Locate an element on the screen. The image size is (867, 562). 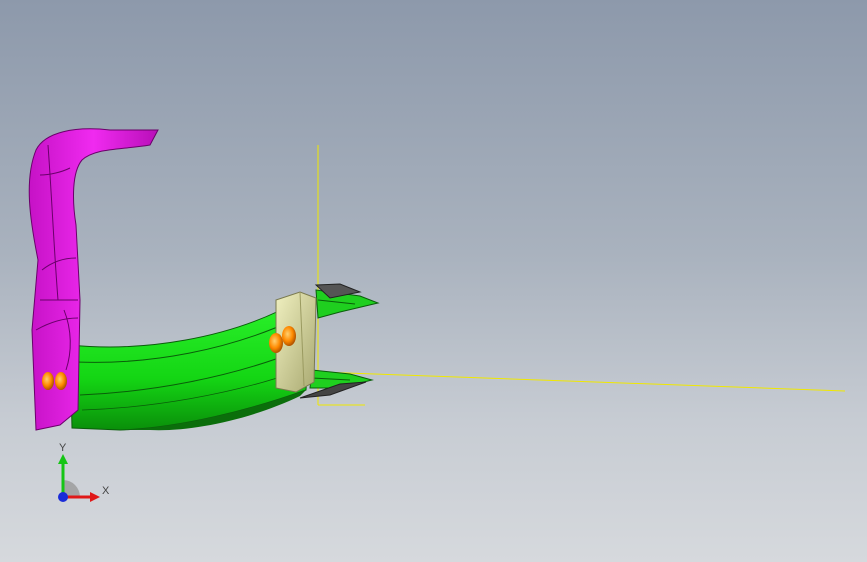
triad-x-label: X is located at coordinates (106, 491).